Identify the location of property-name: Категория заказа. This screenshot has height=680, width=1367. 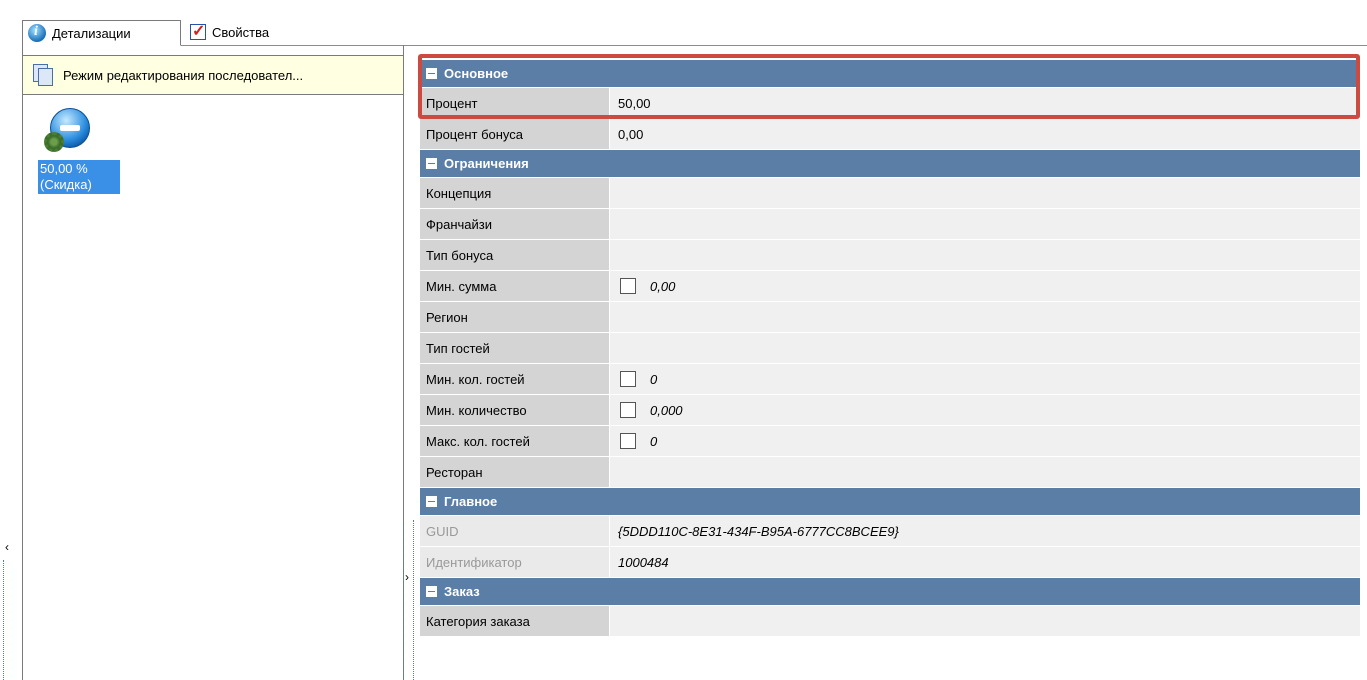
(514, 621).